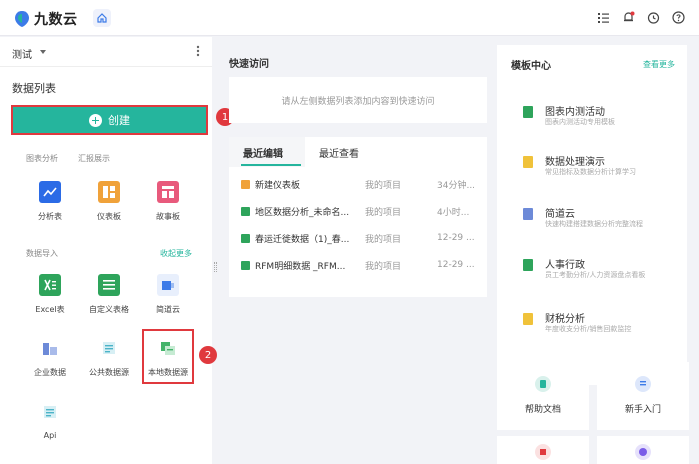 This screenshot has height=464, width=699. What do you see at coordinates (50, 412) in the screenshot?
I see `api-icon` at bounding box center [50, 412].